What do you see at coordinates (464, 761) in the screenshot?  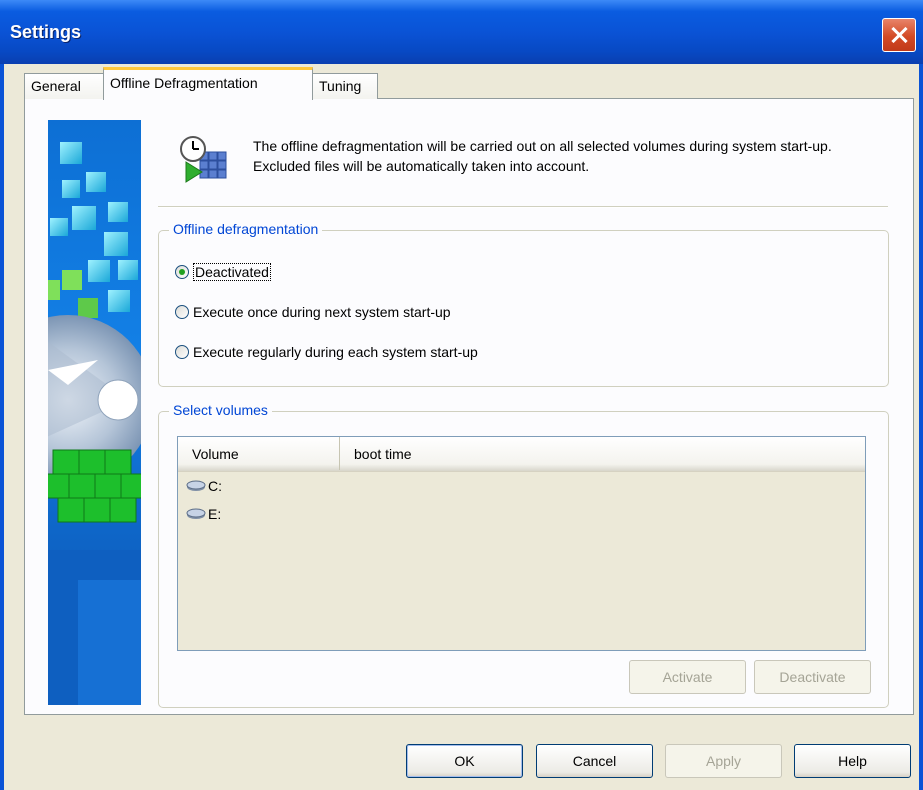 I see `ok-button: OK` at bounding box center [464, 761].